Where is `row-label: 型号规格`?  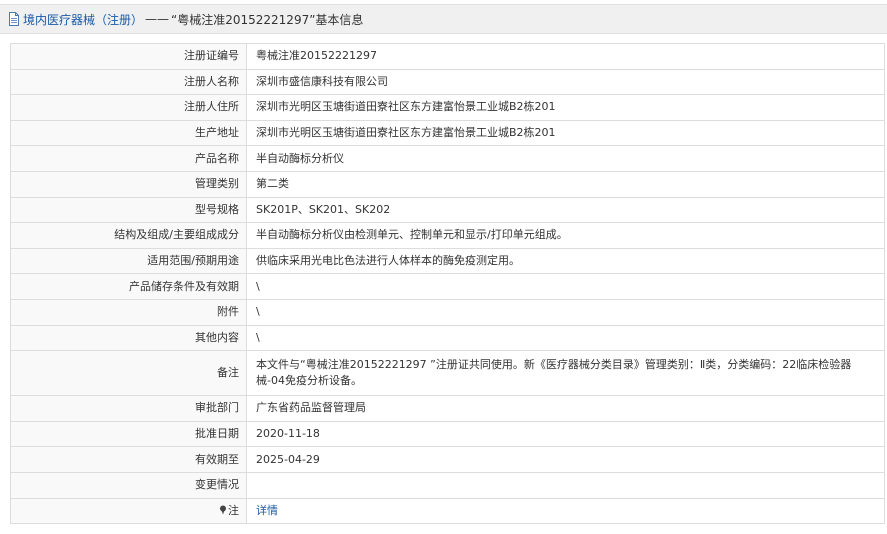 row-label: 型号规格 is located at coordinates (128, 210).